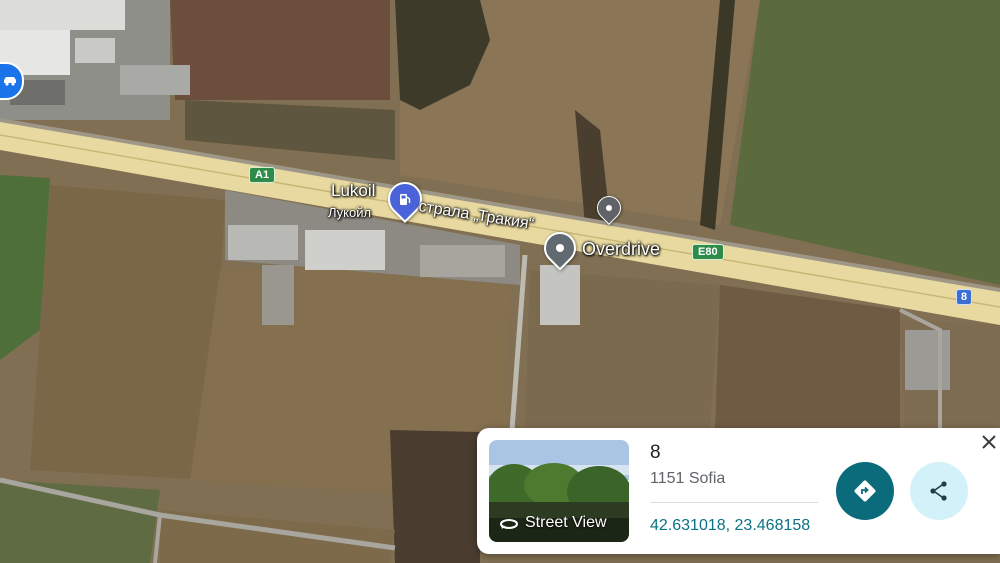 The width and height of the screenshot is (1000, 563). What do you see at coordinates (559, 491) in the screenshot?
I see `street-view-thumbnail: Street View` at bounding box center [559, 491].